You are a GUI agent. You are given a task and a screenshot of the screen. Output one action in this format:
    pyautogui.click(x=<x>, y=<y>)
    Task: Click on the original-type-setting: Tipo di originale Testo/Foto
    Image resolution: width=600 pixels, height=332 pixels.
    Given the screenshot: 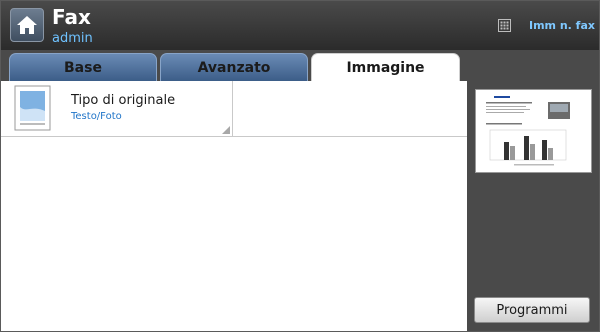 What is the action you would take?
    pyautogui.click(x=117, y=109)
    